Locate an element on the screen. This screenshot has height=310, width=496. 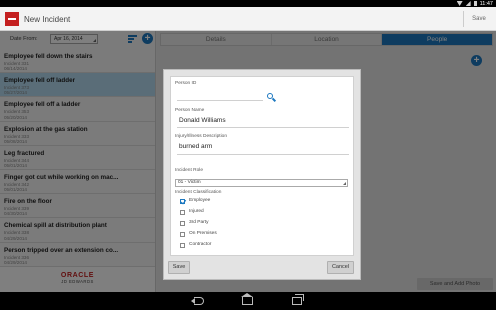
battery-icon is located at coordinates (475, 3).